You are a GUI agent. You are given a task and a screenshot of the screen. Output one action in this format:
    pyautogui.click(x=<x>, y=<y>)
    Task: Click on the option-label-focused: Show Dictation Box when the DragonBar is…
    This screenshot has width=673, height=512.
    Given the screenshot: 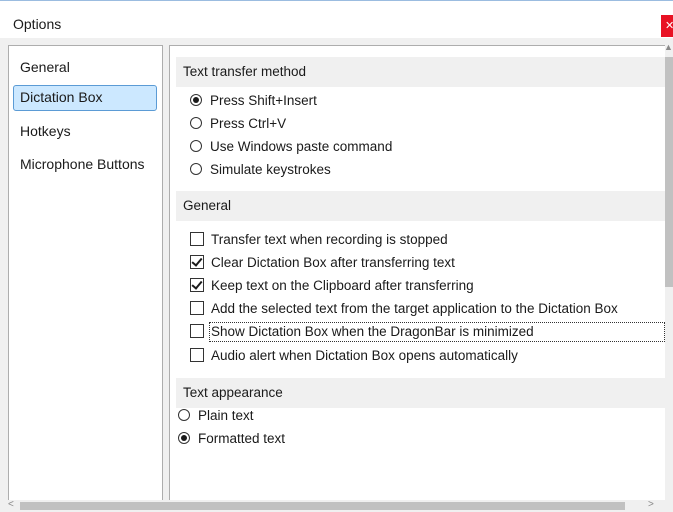 What is the action you would take?
    pyautogui.click(x=437, y=332)
    